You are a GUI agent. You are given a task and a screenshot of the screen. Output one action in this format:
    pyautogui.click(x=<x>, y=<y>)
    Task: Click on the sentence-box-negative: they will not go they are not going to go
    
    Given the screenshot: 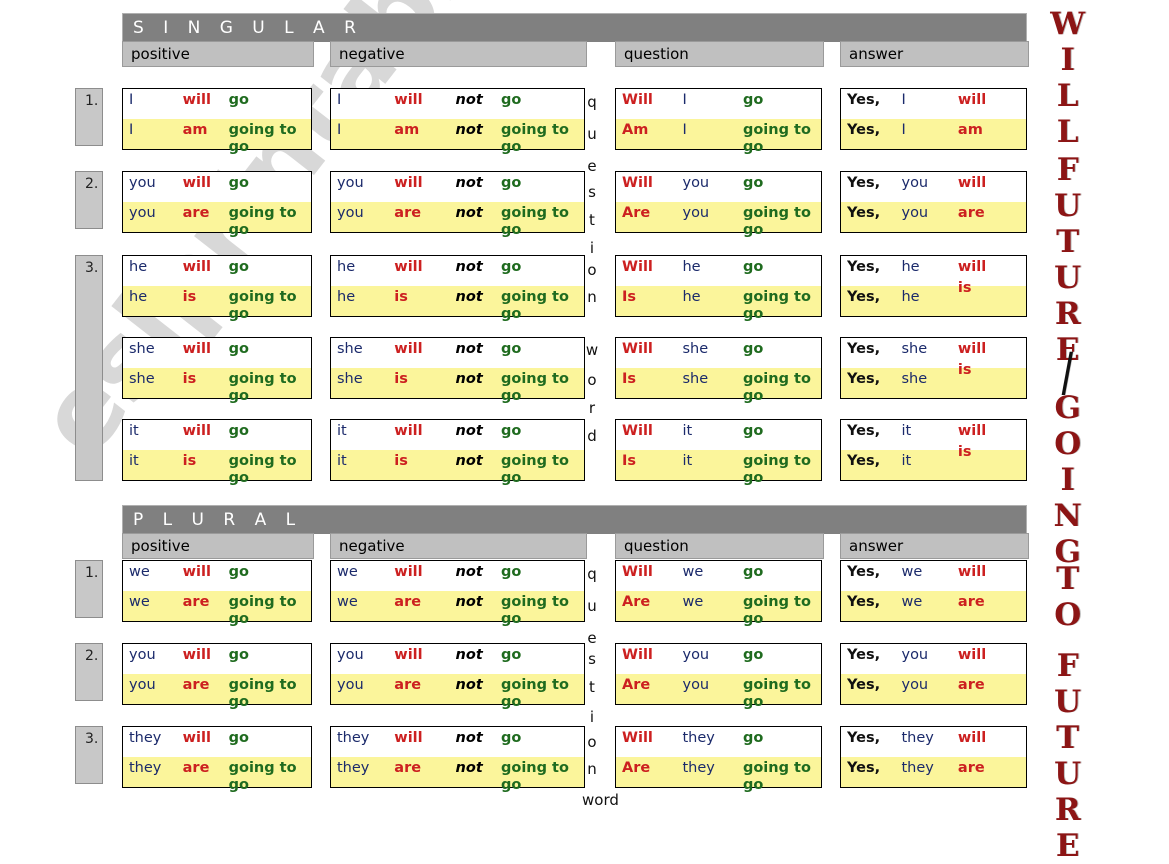 What is the action you would take?
    pyautogui.click(x=457, y=759)
    